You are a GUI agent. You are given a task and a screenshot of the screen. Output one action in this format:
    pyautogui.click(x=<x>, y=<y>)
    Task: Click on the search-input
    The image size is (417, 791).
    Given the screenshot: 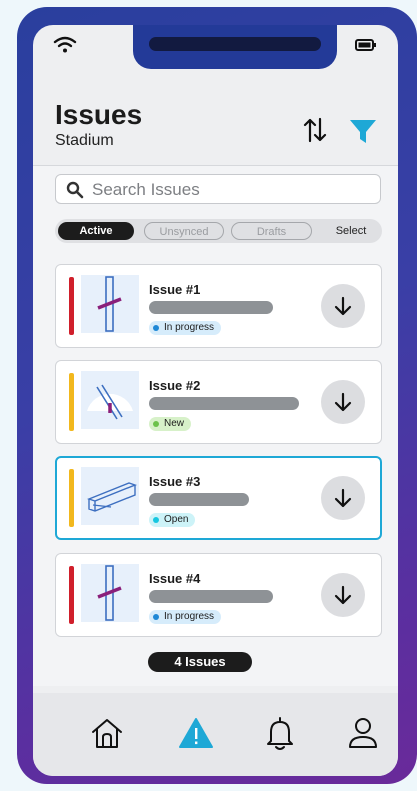 What is the action you would take?
    pyautogui.click(x=227, y=190)
    